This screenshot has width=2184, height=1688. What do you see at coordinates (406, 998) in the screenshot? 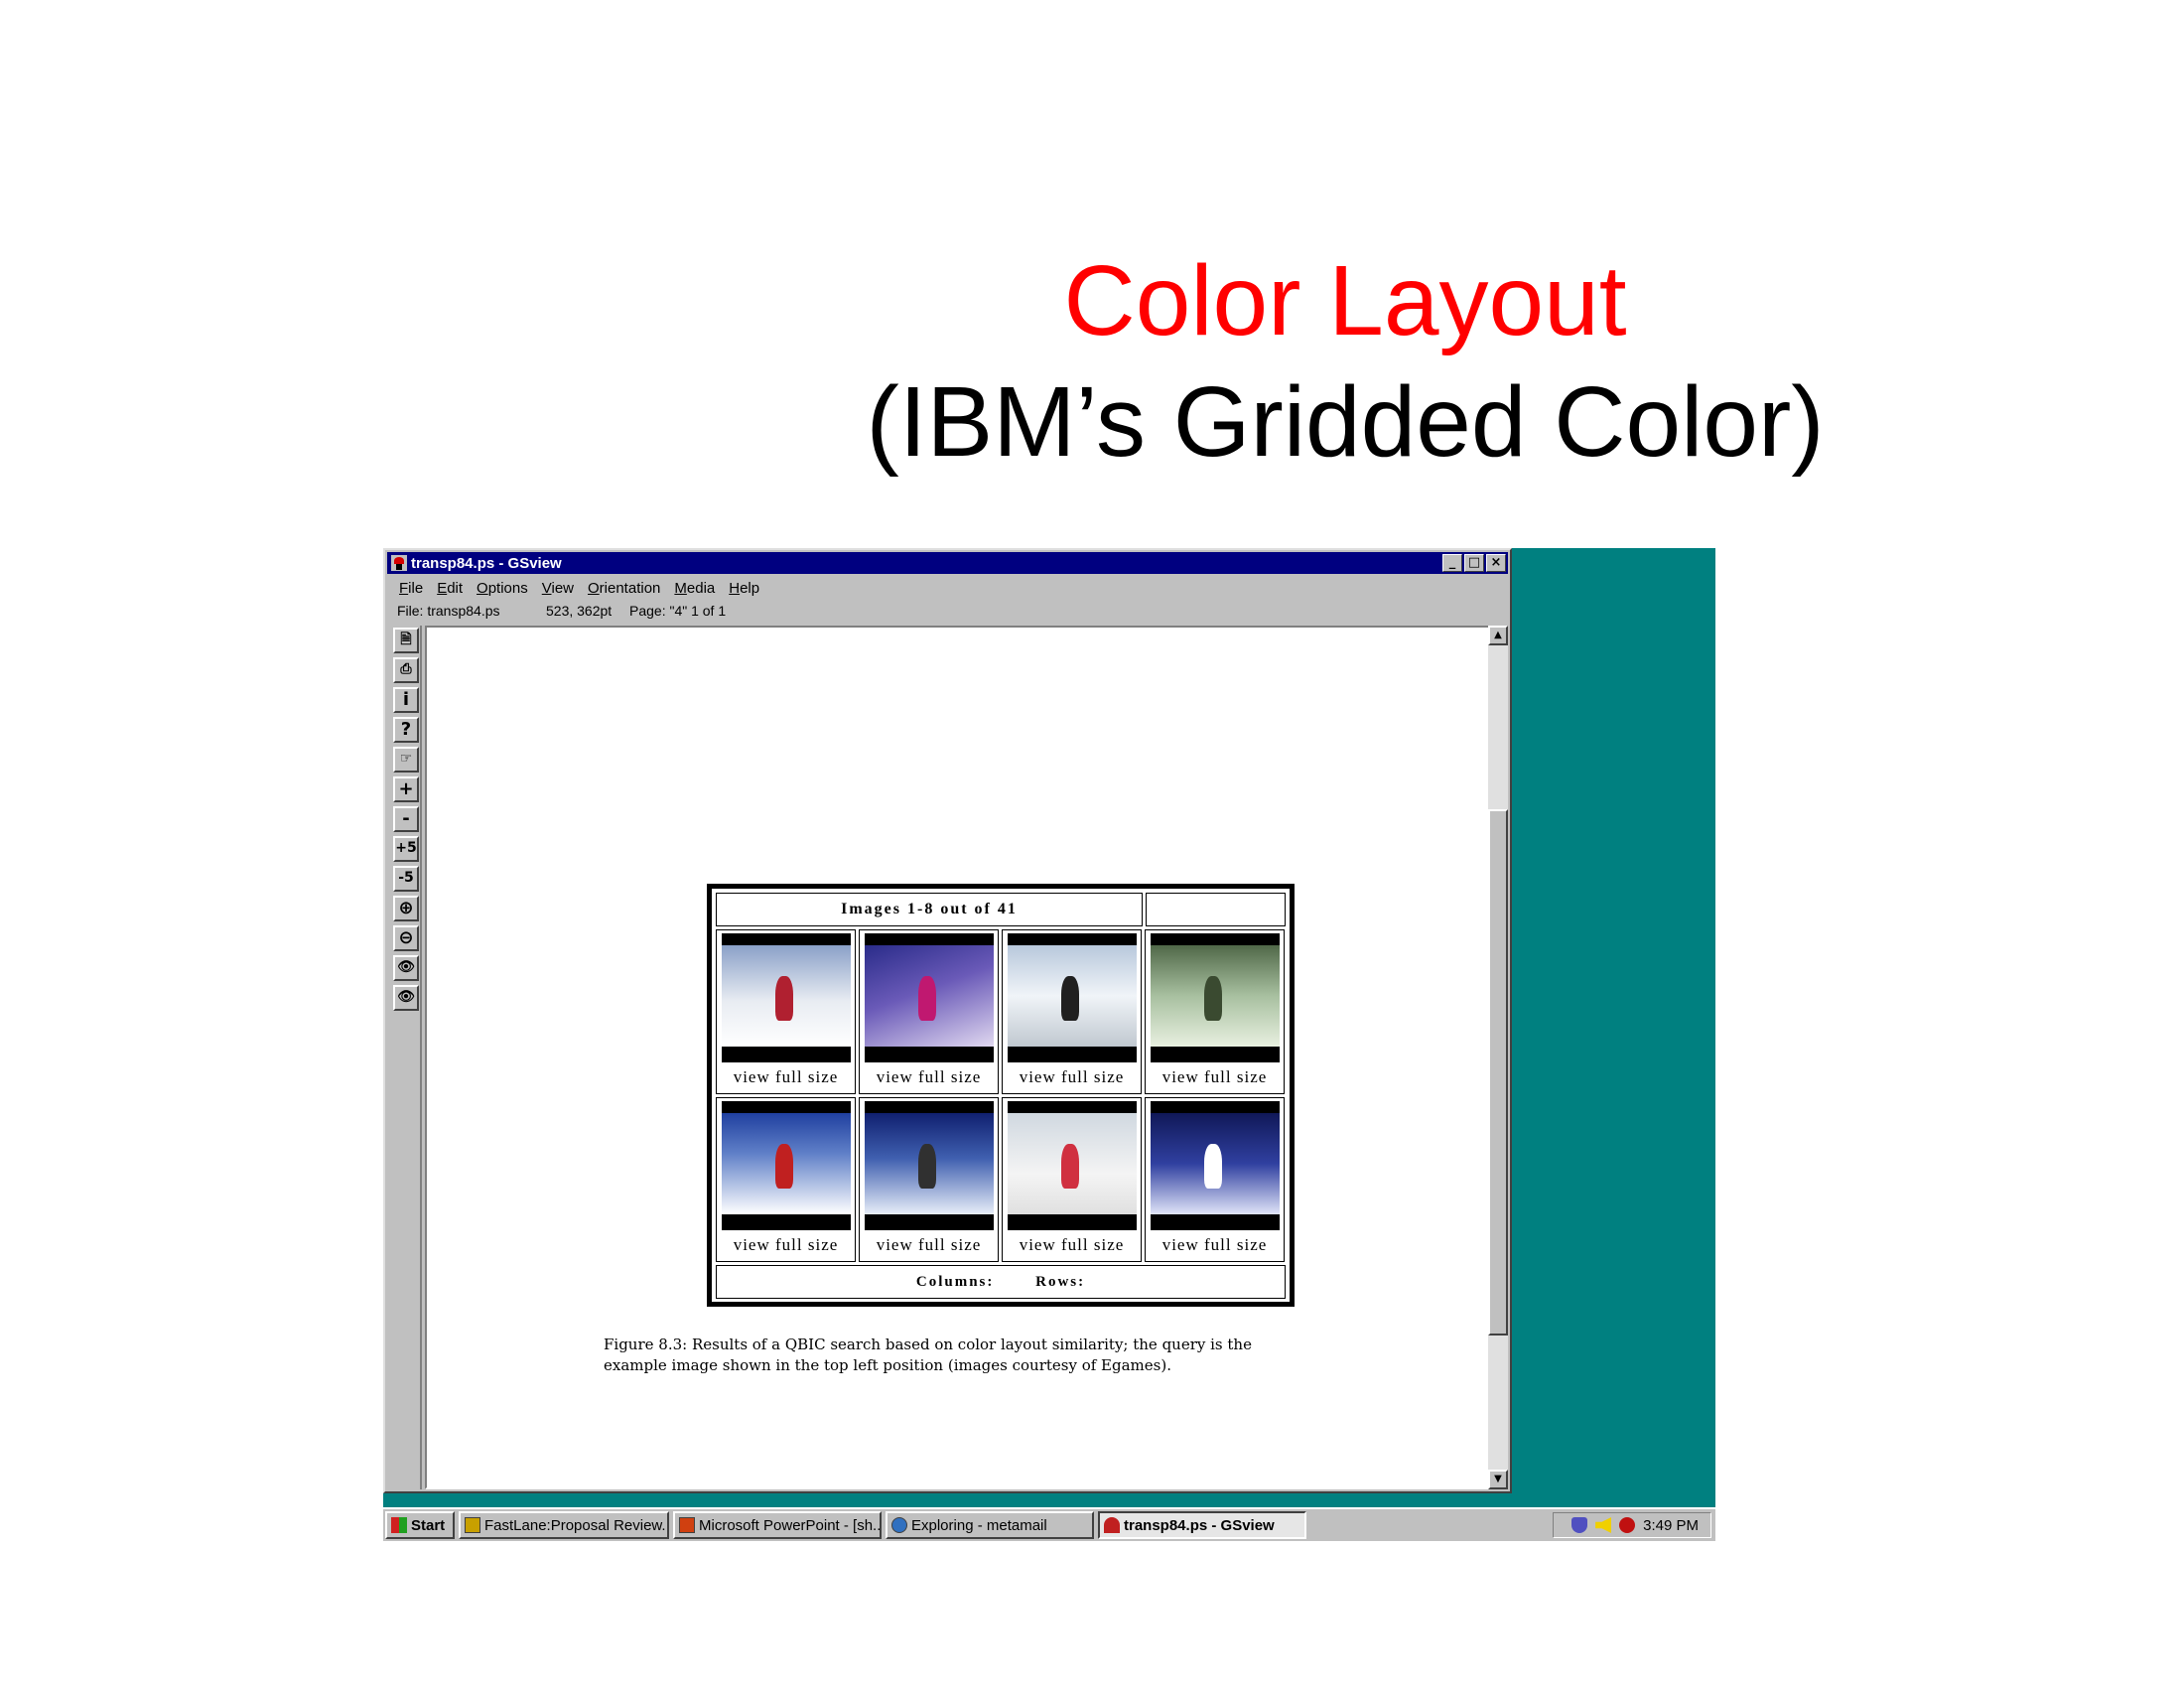
I see `find-next-icon: 👁` at bounding box center [406, 998].